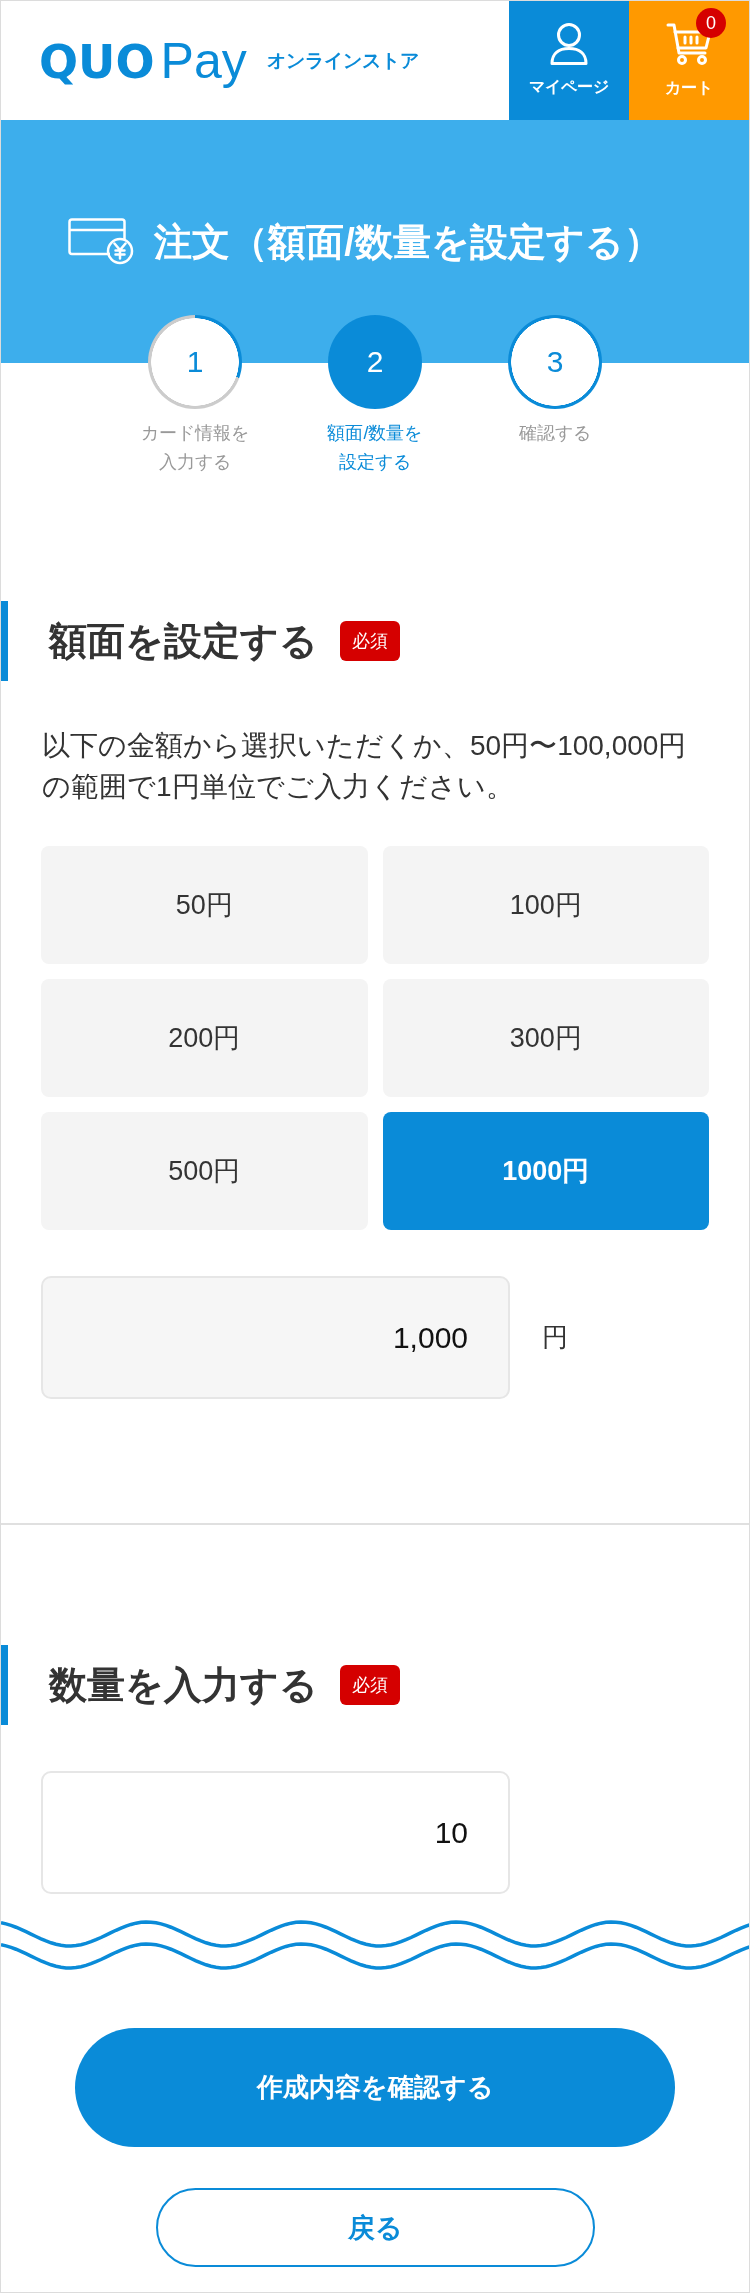  I want to click on card-yen-icon, so click(101, 241).